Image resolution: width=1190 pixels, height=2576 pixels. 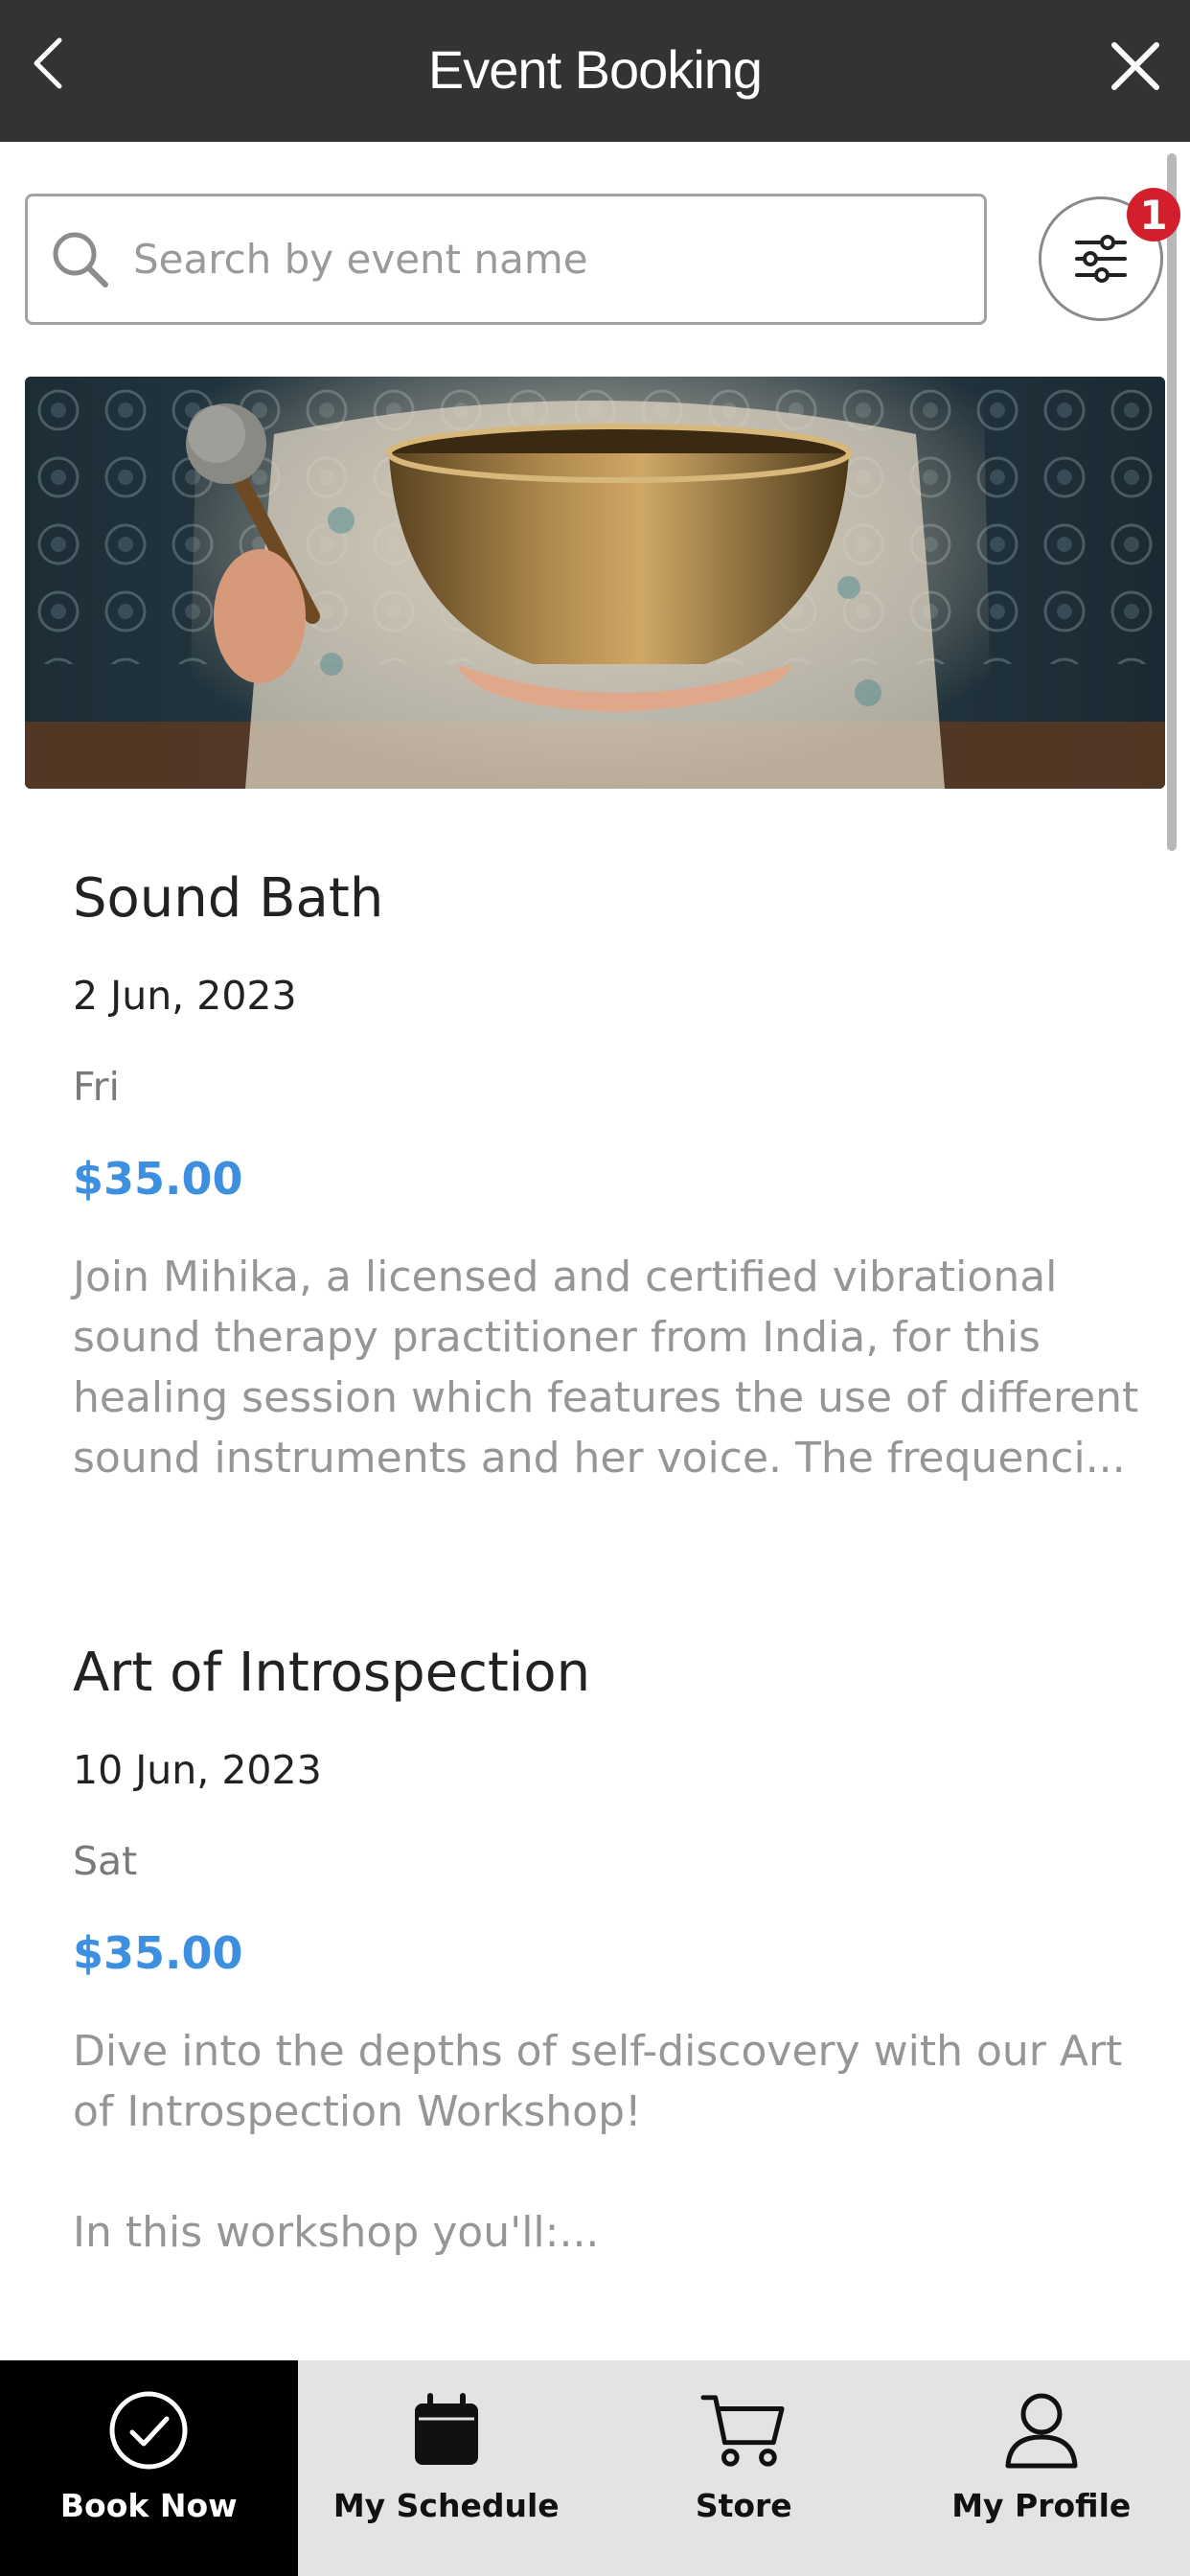 I want to click on event-day: Fri, so click(x=97, y=1087).